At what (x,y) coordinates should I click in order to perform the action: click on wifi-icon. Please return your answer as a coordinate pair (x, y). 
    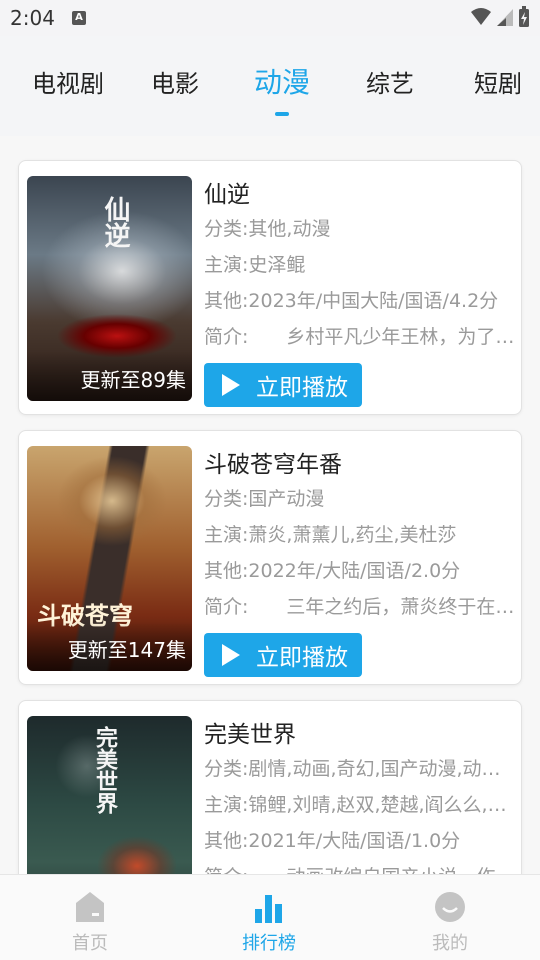
    Looking at the image, I should click on (481, 16).